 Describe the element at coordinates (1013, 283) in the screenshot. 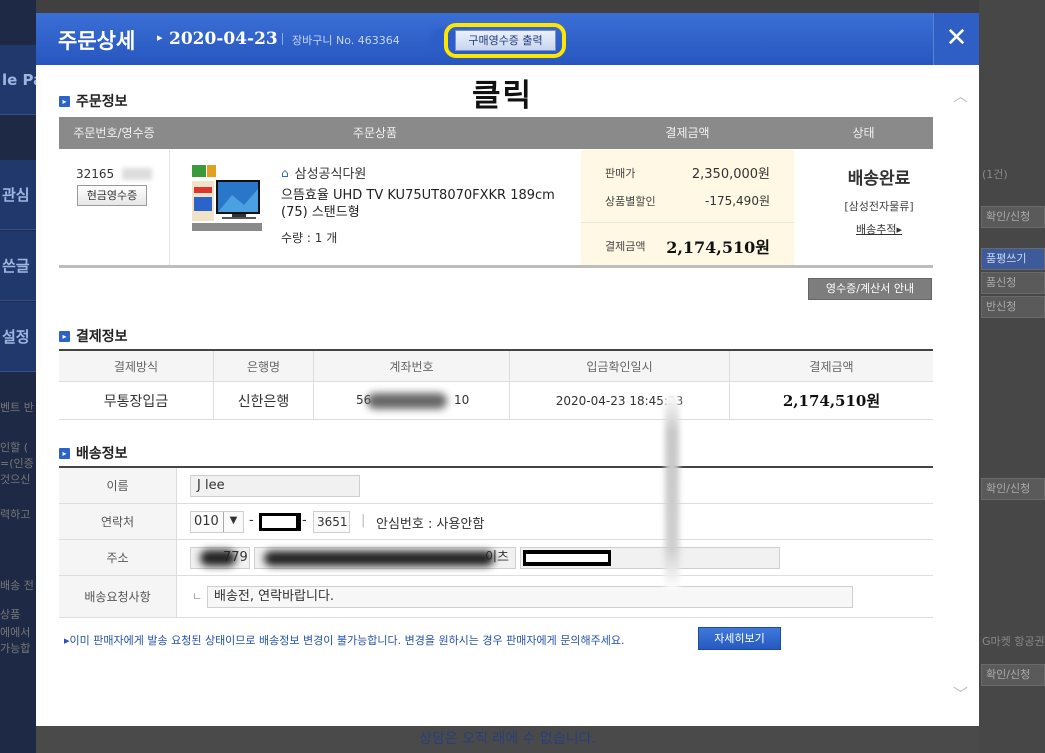

I see `bg-button: 품신청` at that location.